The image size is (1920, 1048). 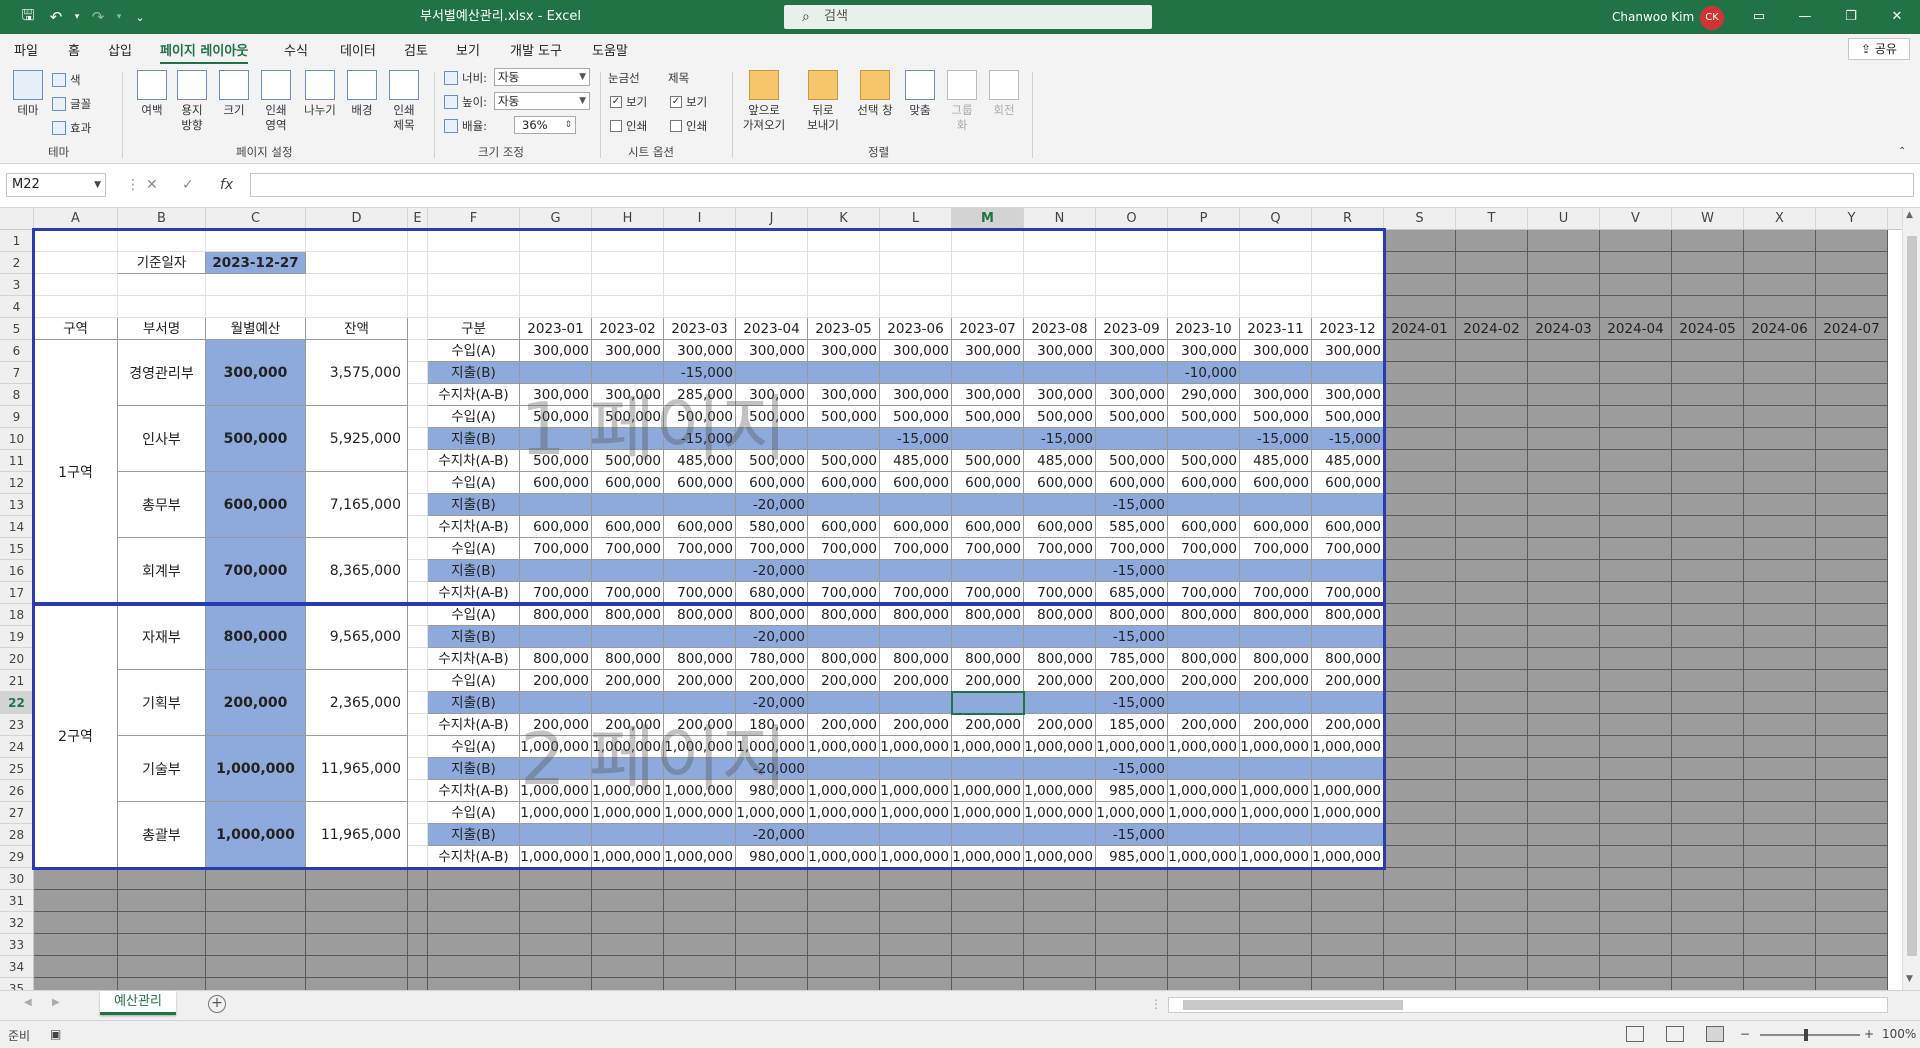 What do you see at coordinates (1004, 94) in the screenshot?
I see `rotate-button: 회전` at bounding box center [1004, 94].